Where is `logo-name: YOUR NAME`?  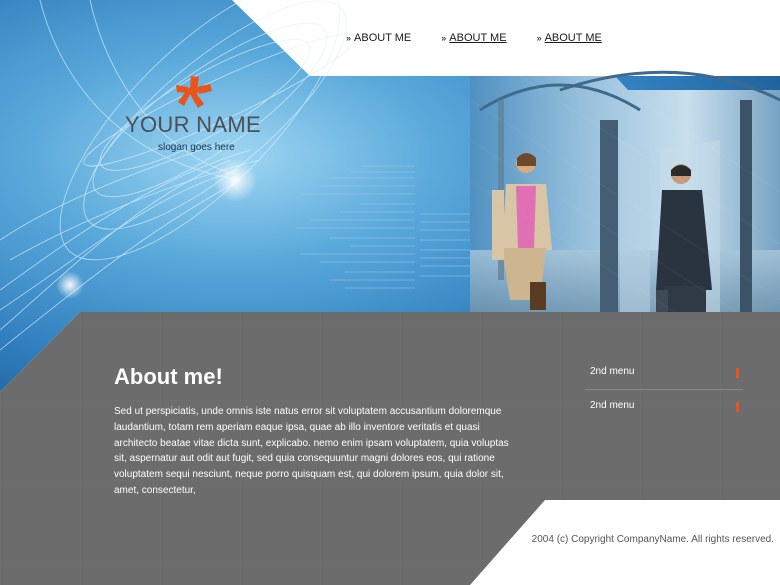 logo-name: YOUR NAME is located at coordinates (193, 124).